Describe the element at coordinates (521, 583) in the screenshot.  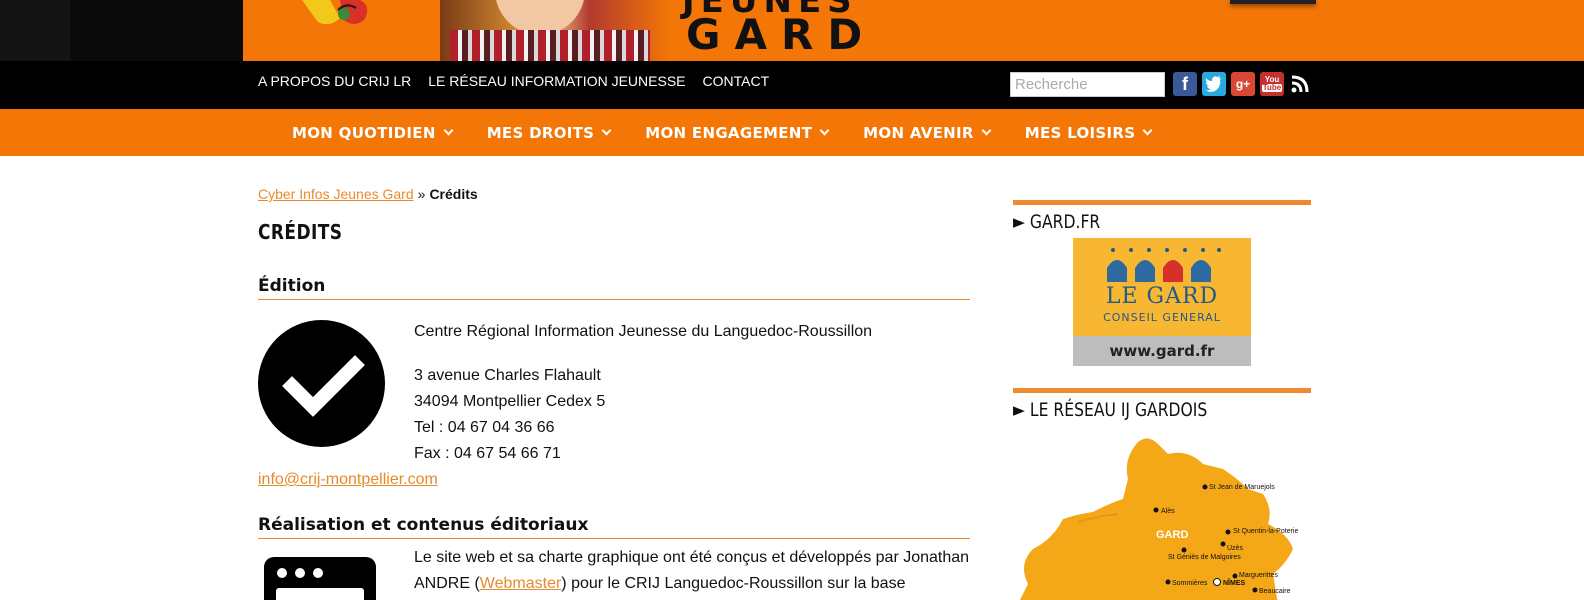
I see `webmaster-link: Webmaster` at that location.